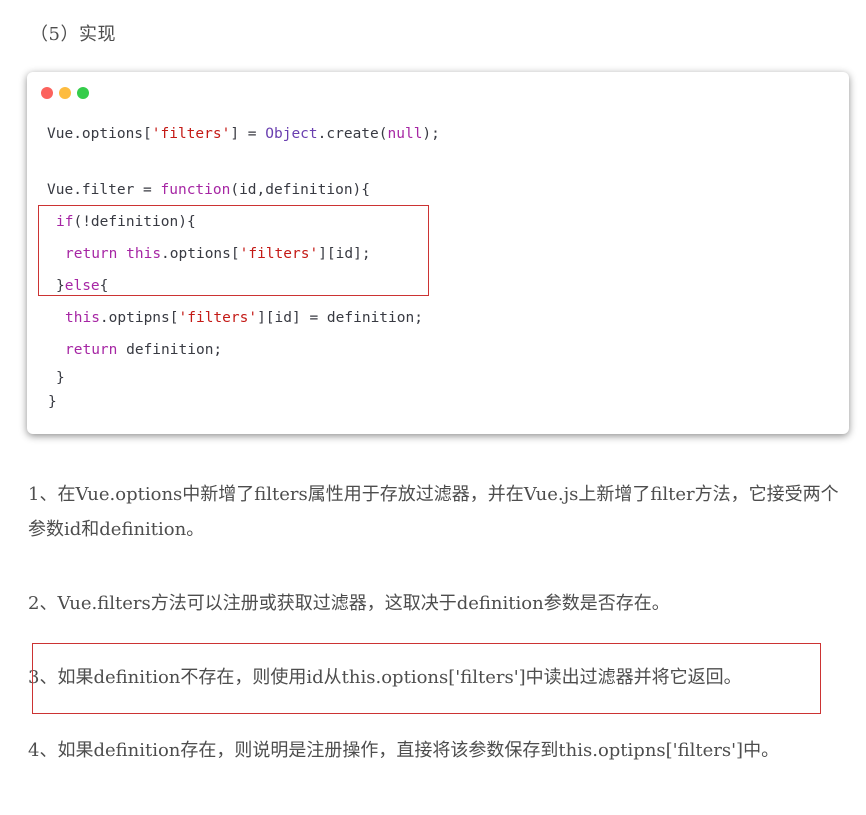  I want to click on code-line-7: return definition;, so click(144, 350).